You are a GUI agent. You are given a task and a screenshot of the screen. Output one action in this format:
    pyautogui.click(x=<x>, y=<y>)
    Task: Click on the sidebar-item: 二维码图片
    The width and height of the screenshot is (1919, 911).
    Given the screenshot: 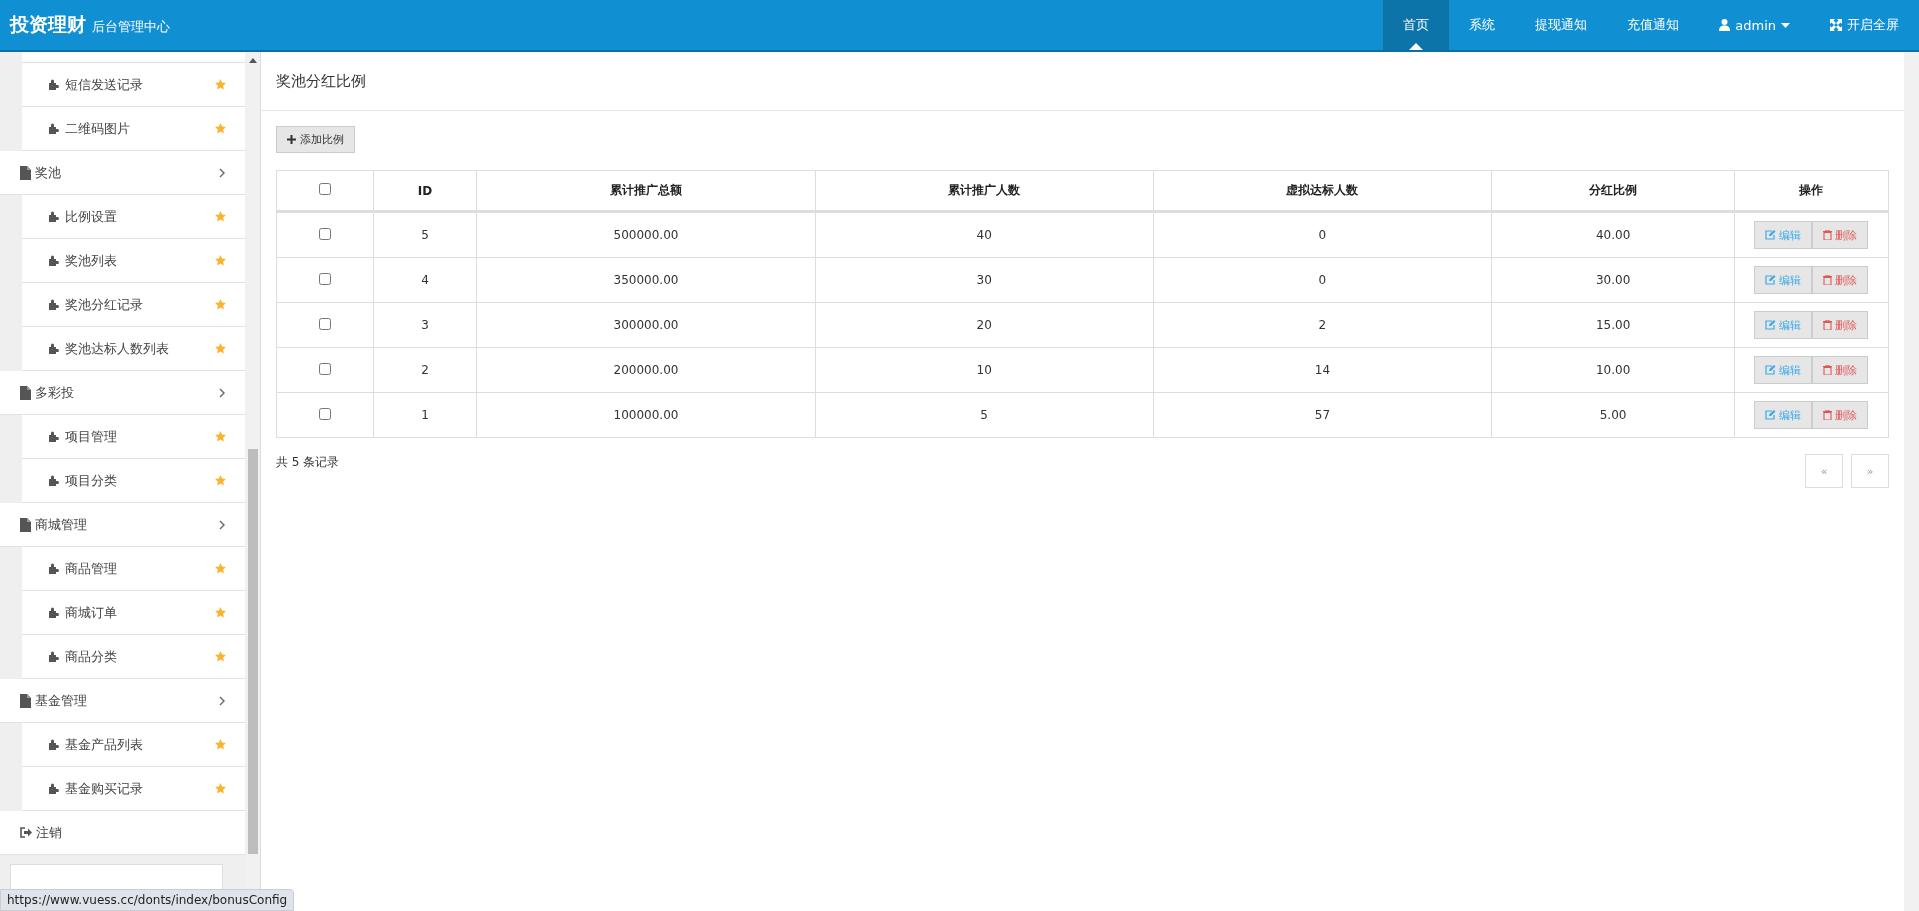 What is the action you would take?
    pyautogui.click(x=133, y=129)
    